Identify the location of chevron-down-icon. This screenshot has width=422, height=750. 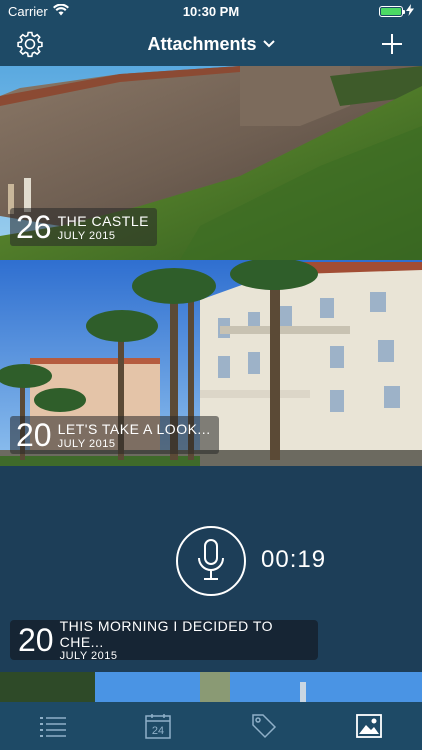
(268, 44).